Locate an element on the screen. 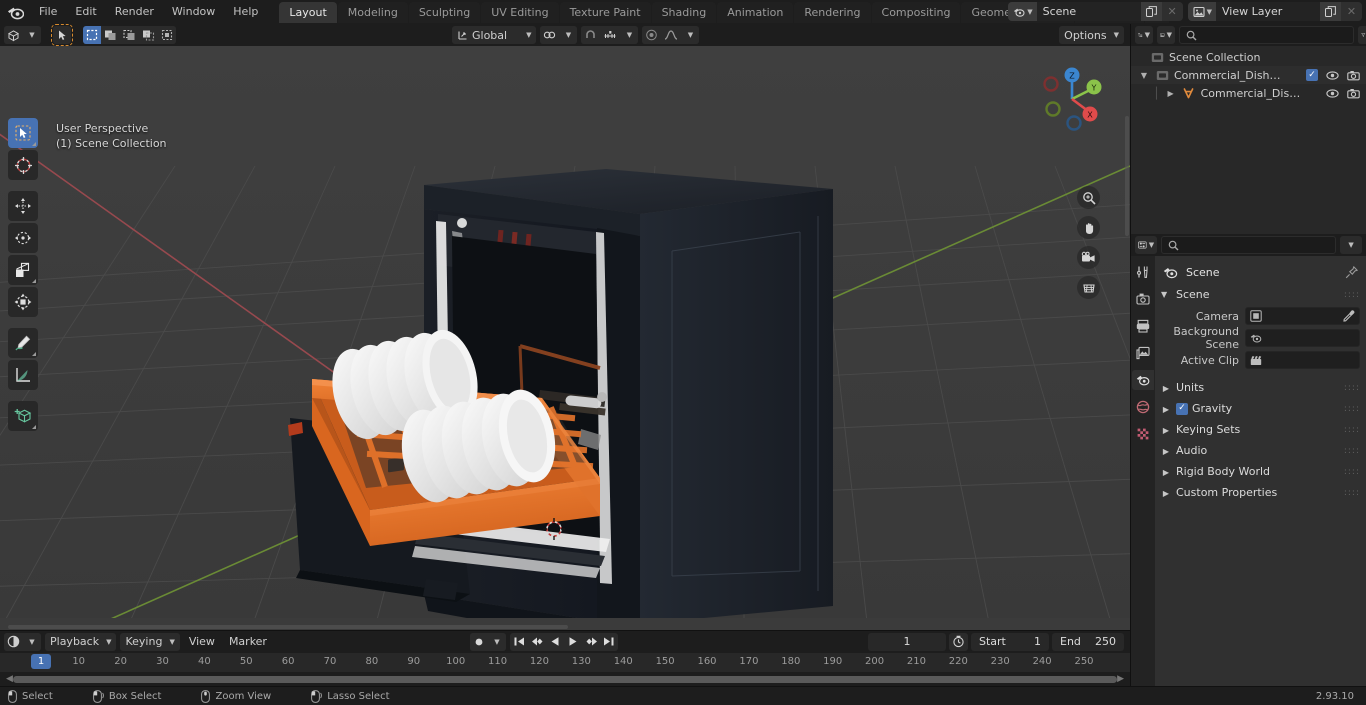  blender-logo-icon is located at coordinates (15, 12).